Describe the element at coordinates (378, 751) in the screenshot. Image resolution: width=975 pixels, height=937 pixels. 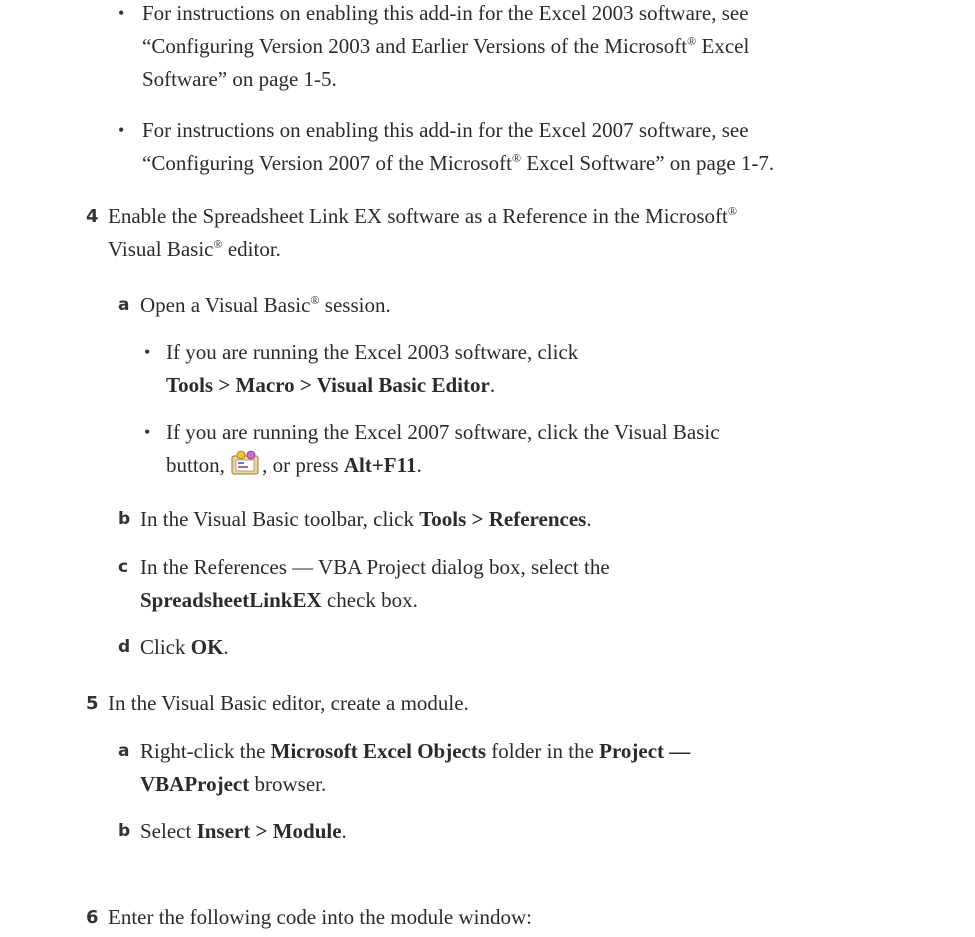
I see `folder-name: Microsoft Excel Objects` at that location.